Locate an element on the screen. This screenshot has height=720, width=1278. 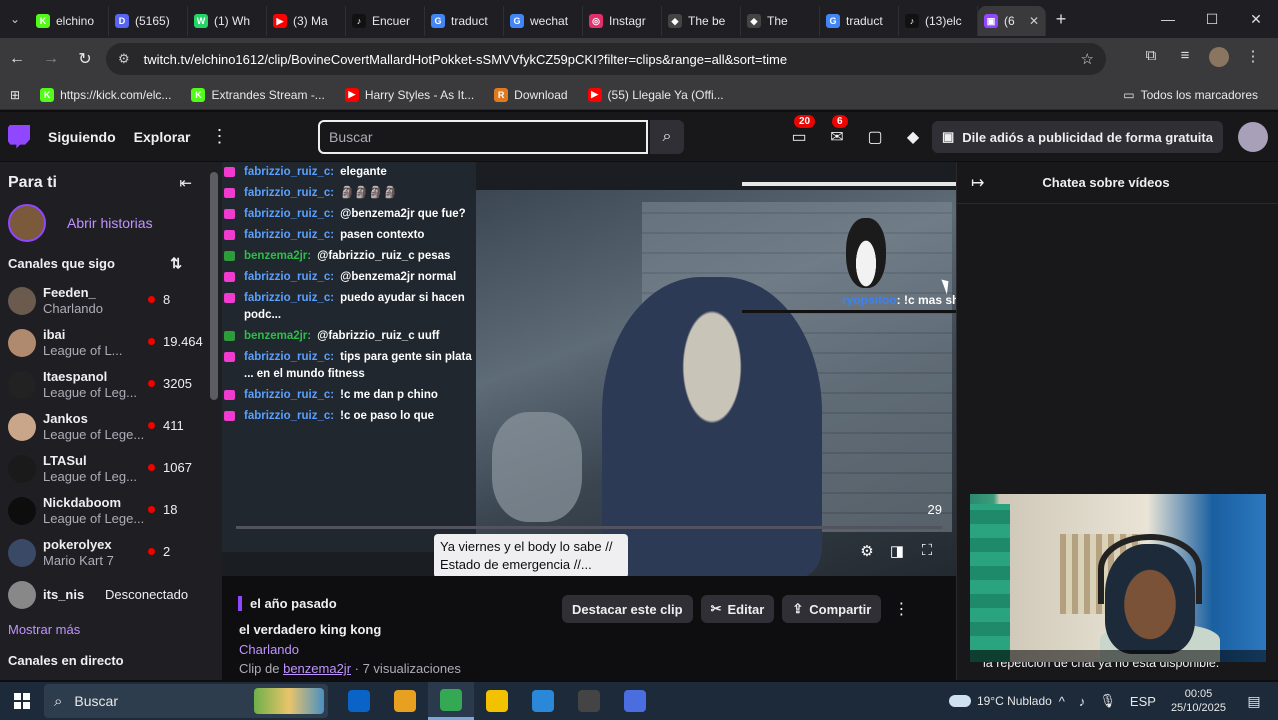
search-input: Buscar is located at coordinates (483, 137).